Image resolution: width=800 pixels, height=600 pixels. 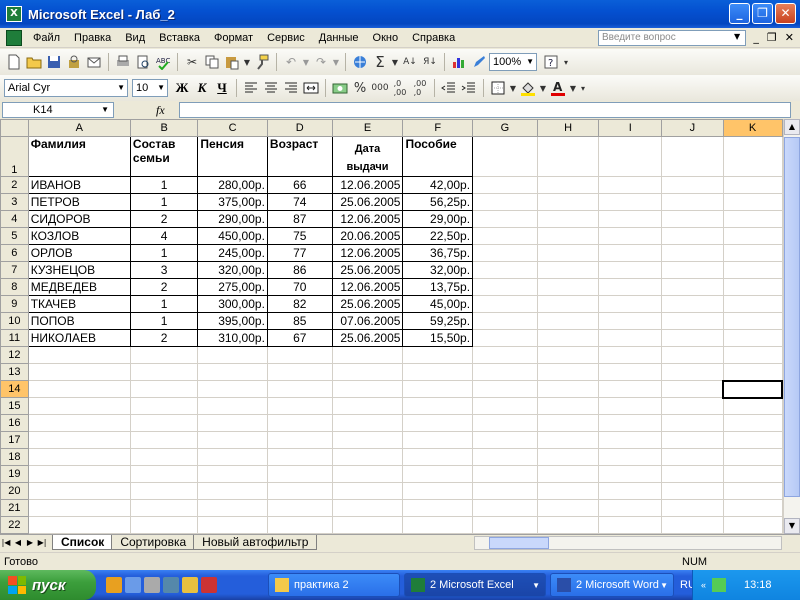 What do you see at coordinates (164, 156) in the screenshot?
I see `header-cell-family: Состав семьи` at bounding box center [164, 156].